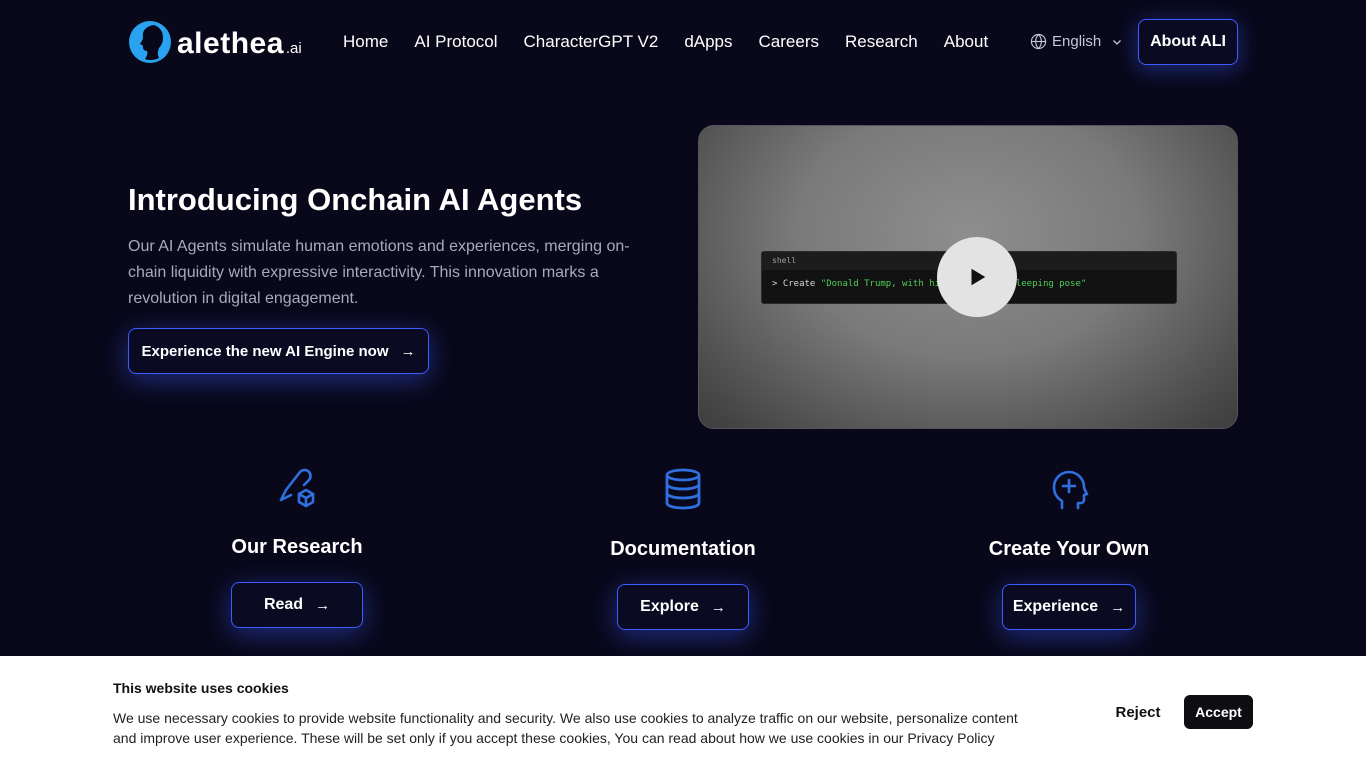 Image resolution: width=1366 pixels, height=768 pixels. I want to click on language-selector: English, so click(1079, 41).